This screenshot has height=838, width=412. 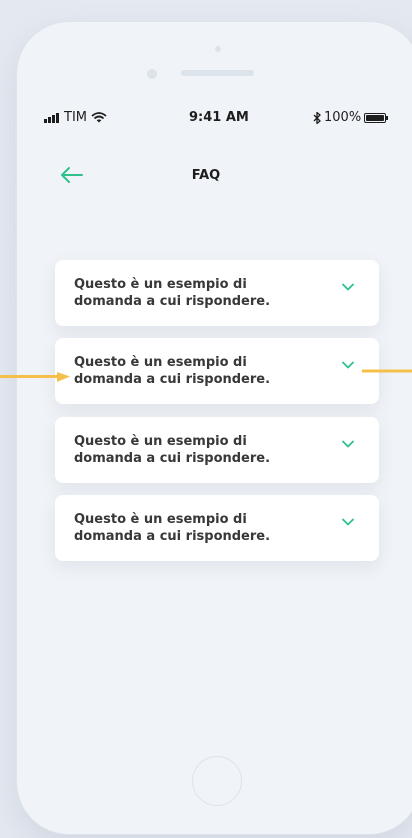 I want to click on page-title: FAQ, so click(x=206, y=175).